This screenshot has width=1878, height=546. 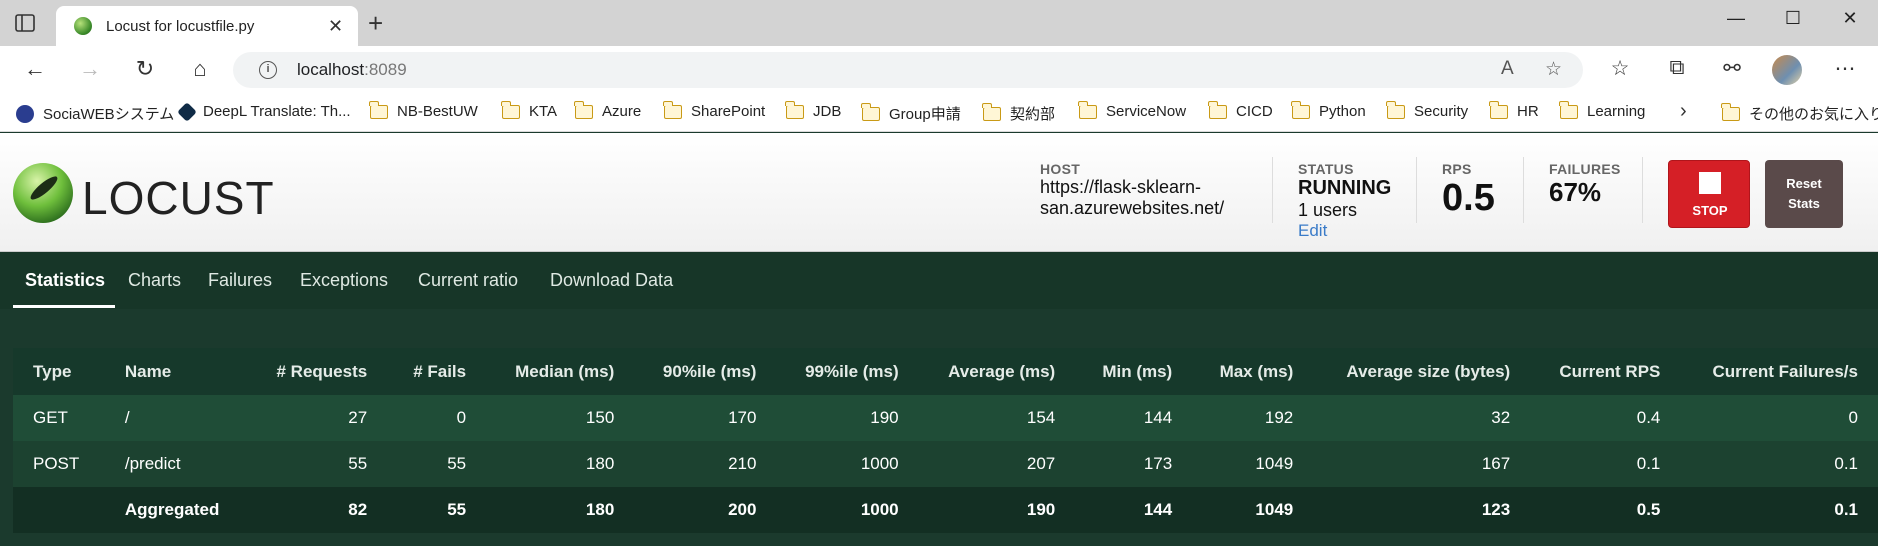 What do you see at coordinates (847, 510) in the screenshot?
I see `table-cell: 1000` at bounding box center [847, 510].